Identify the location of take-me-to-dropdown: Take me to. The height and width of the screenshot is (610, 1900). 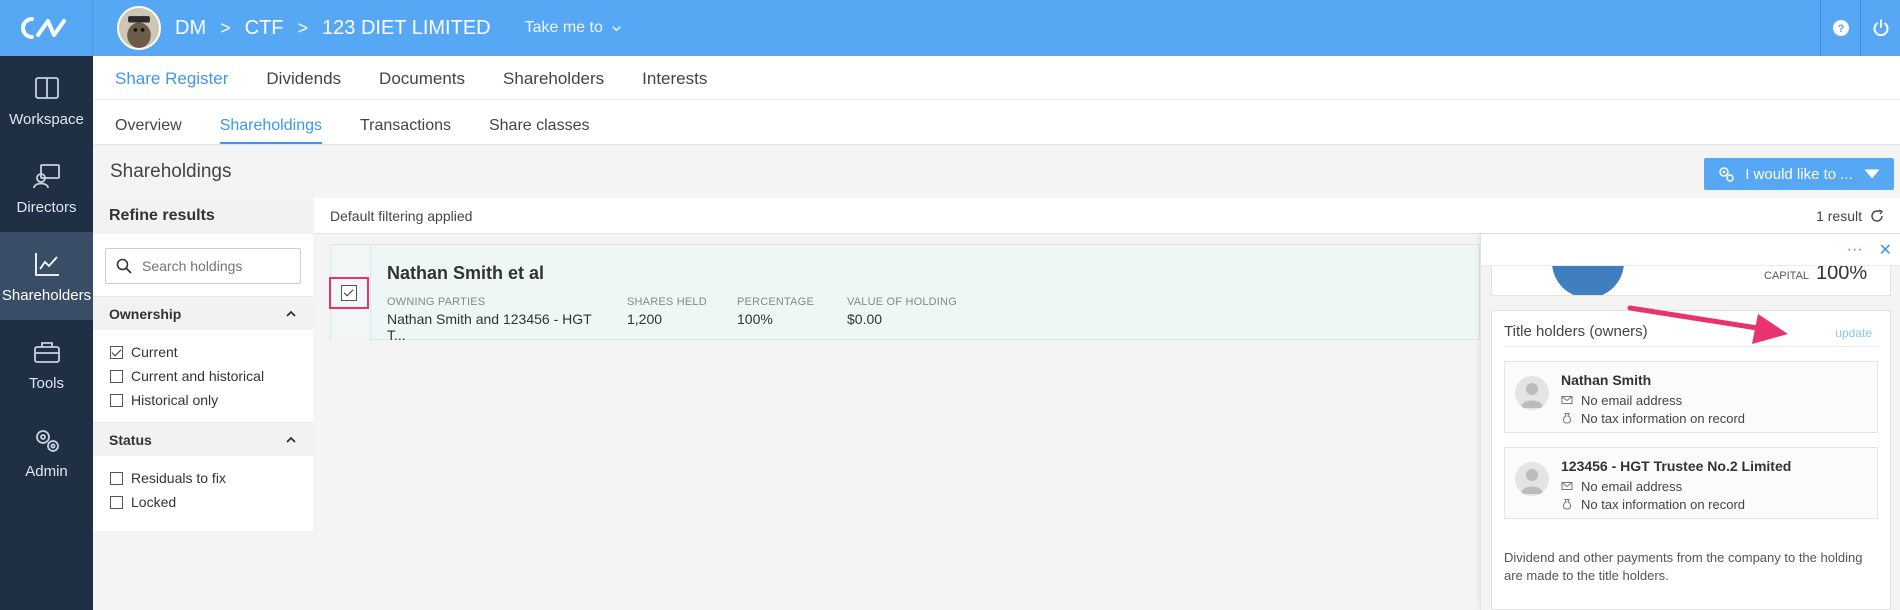
(573, 28).